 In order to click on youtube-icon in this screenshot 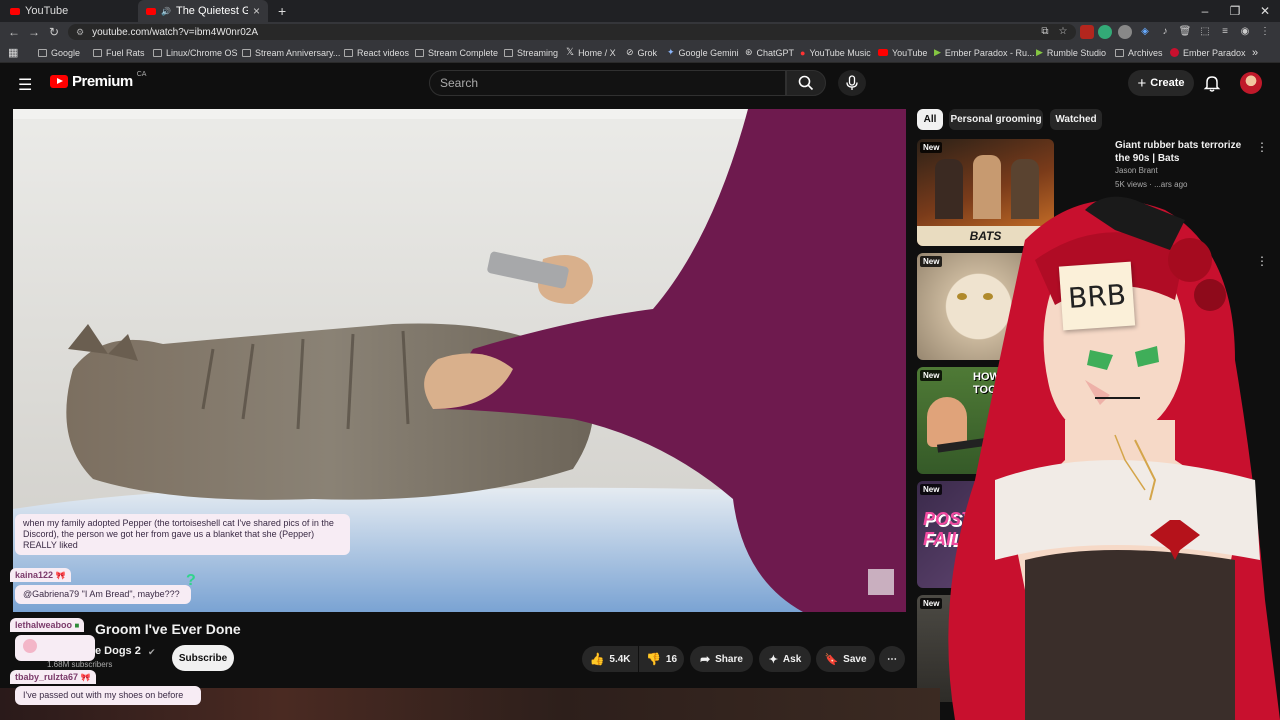, I will do `click(883, 52)`.